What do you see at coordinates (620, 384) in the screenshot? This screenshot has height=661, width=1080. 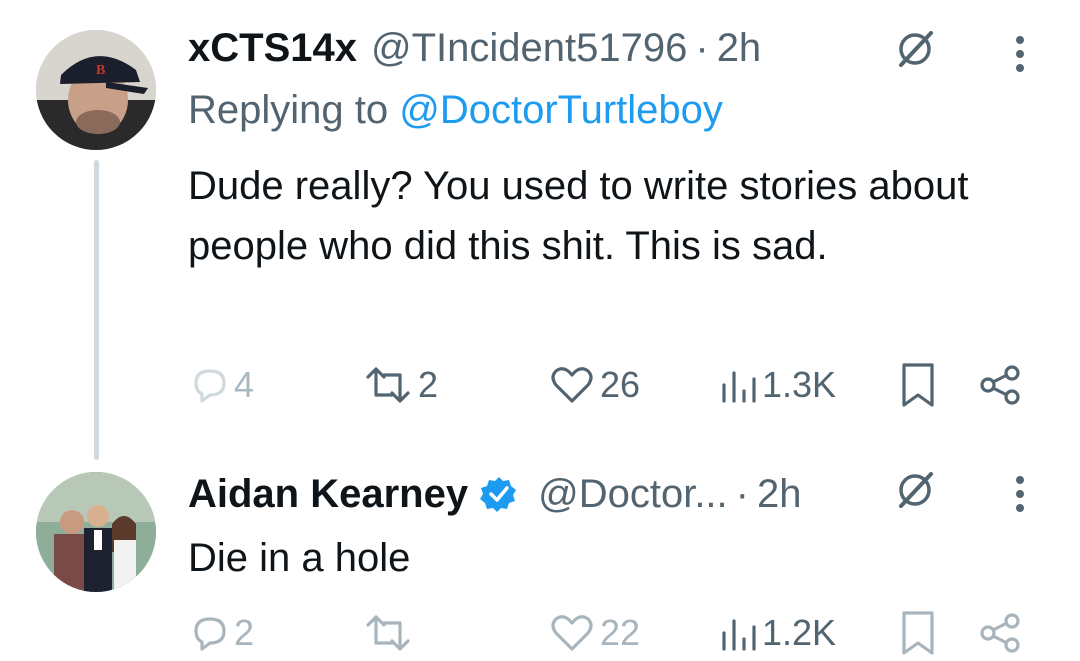 I see `like-count: 26` at bounding box center [620, 384].